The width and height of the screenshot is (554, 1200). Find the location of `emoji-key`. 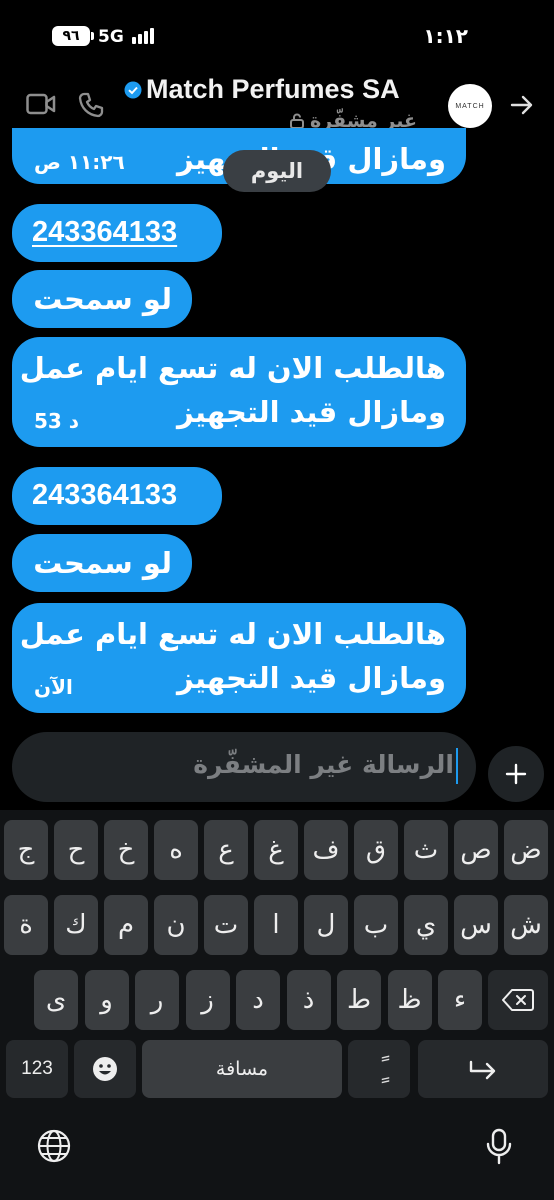

emoji-key is located at coordinates (105, 1069).